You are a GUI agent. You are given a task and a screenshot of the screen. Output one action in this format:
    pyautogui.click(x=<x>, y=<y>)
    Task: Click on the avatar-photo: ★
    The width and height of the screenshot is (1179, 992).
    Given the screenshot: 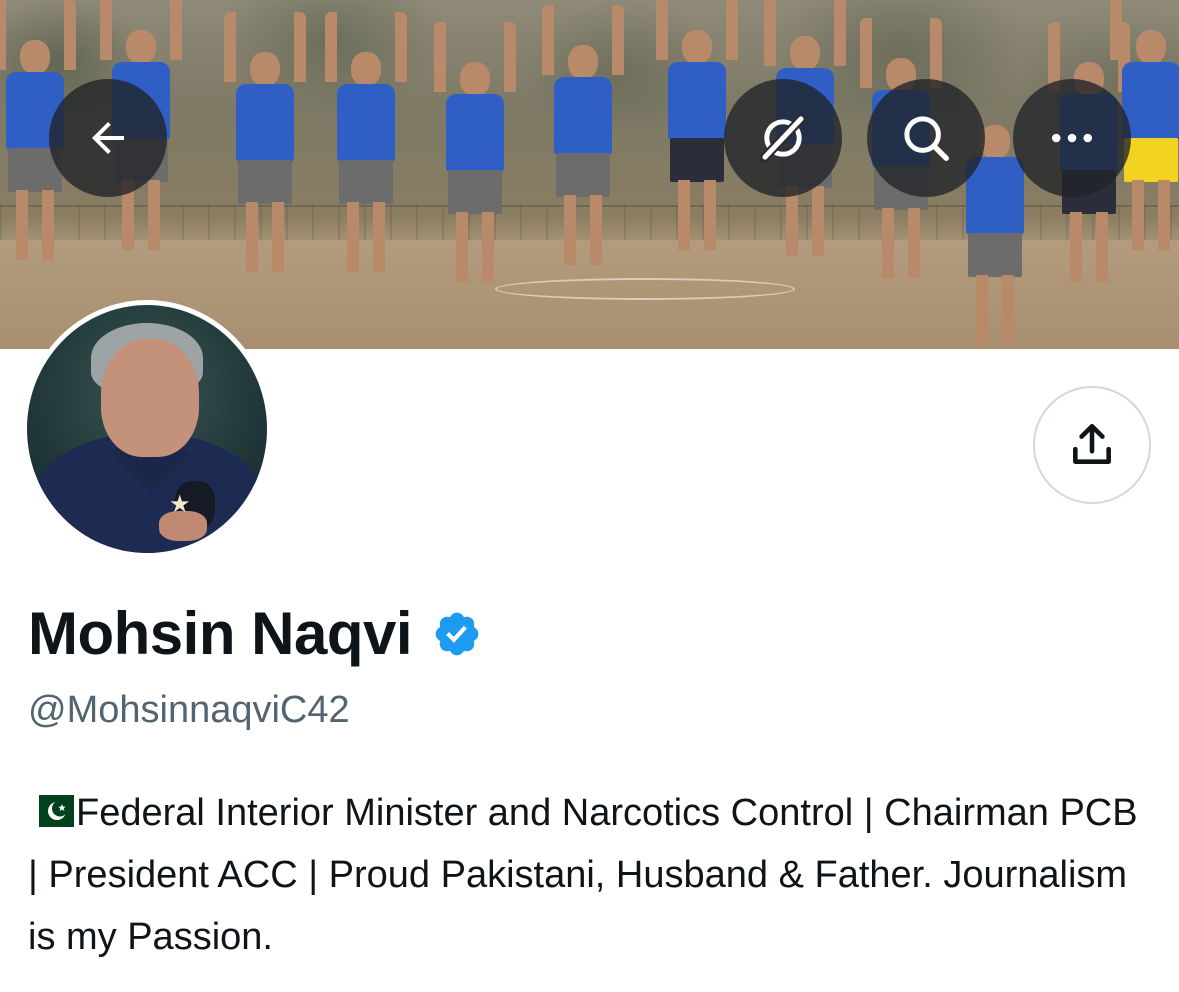 What is the action you would take?
    pyautogui.click(x=147, y=429)
    